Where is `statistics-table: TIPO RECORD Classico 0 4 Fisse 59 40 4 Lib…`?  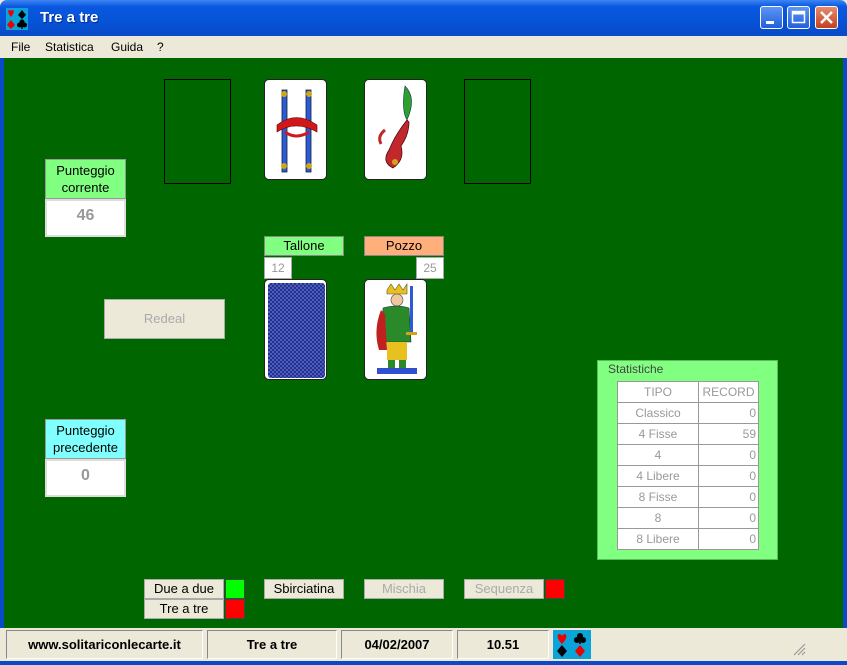
statistics-table: TIPO RECORD Classico 0 4 Fisse 59 40 4 Lib… is located at coordinates (688, 465).